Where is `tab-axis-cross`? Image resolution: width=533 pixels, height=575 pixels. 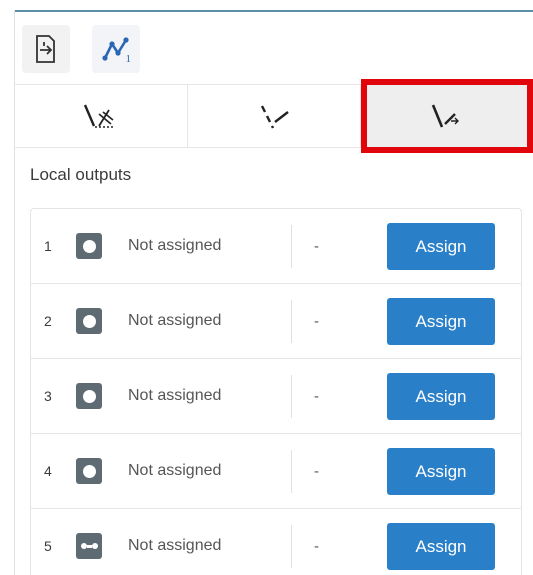
tab-axis-cross is located at coordinates (101, 116).